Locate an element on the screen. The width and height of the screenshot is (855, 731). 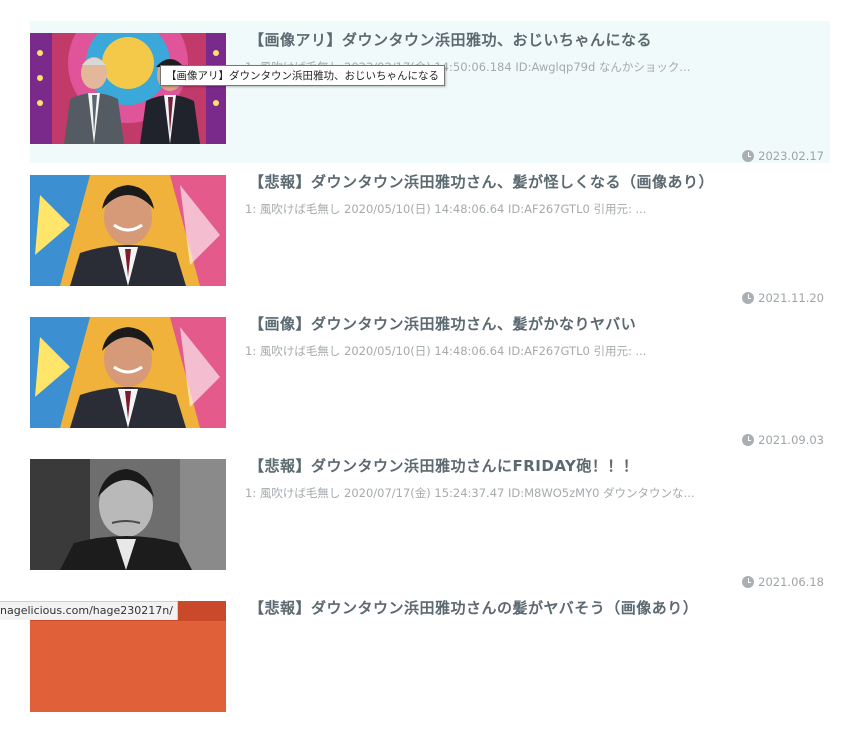
post-date: 2023.02.17 is located at coordinates (783, 156).